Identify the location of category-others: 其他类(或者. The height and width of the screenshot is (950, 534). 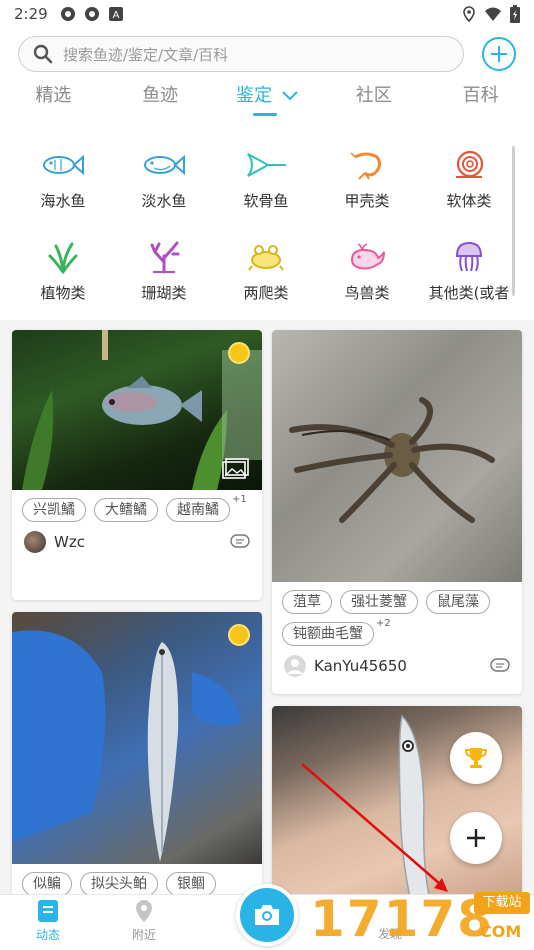
(469, 270).